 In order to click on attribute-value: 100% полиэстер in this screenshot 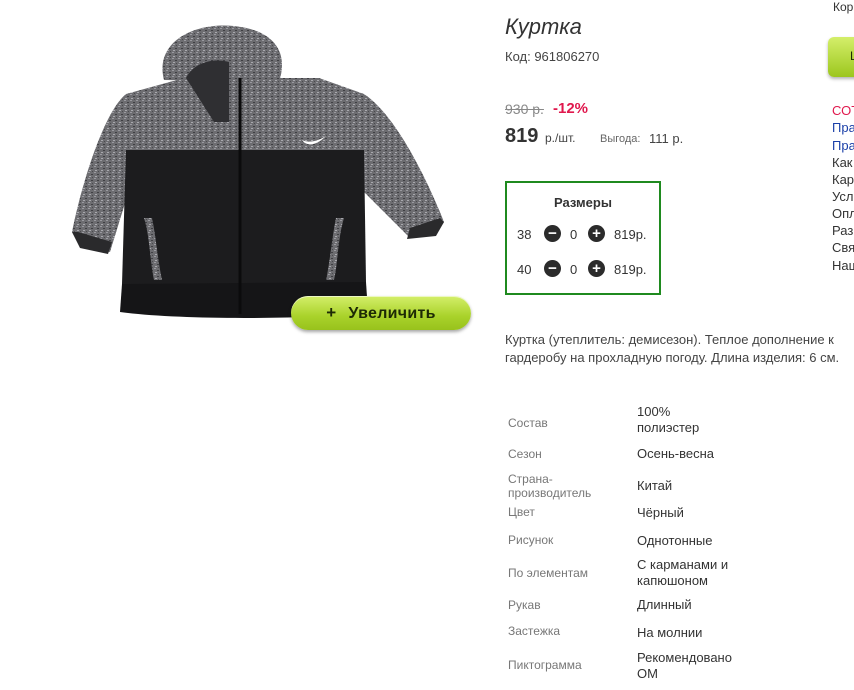, I will do `click(668, 419)`.